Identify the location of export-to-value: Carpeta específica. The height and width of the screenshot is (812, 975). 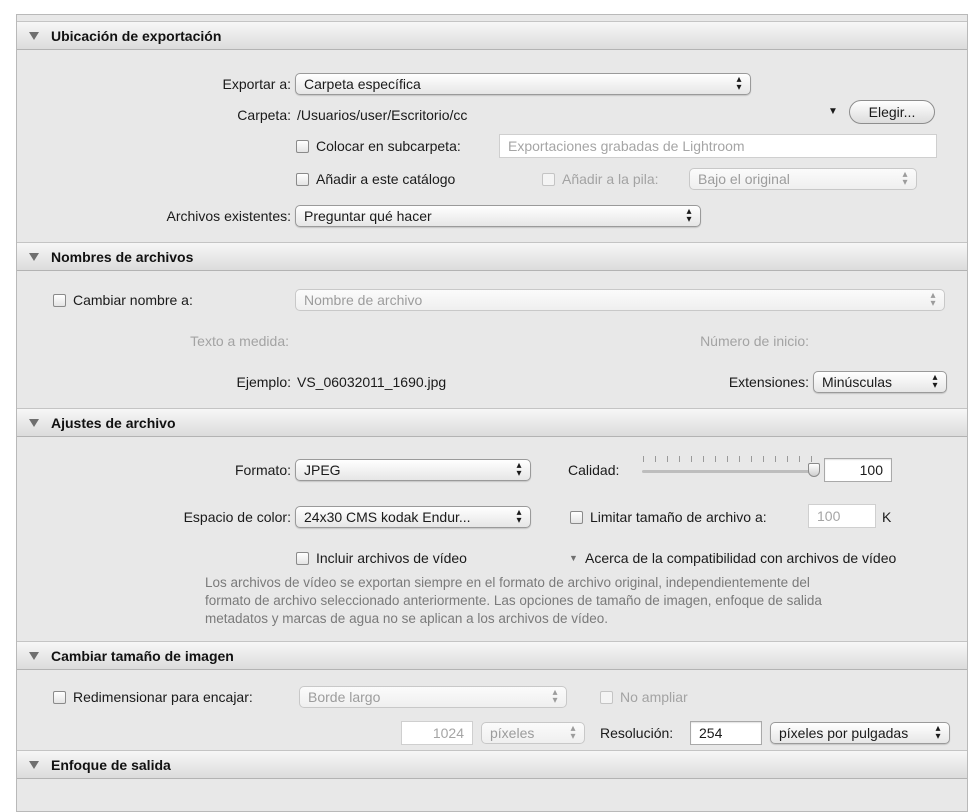
(362, 84).